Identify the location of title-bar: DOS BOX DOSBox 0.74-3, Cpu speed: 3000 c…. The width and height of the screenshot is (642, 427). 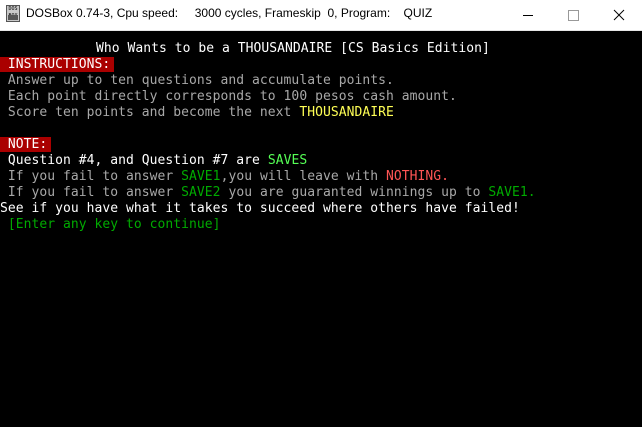
(321, 15).